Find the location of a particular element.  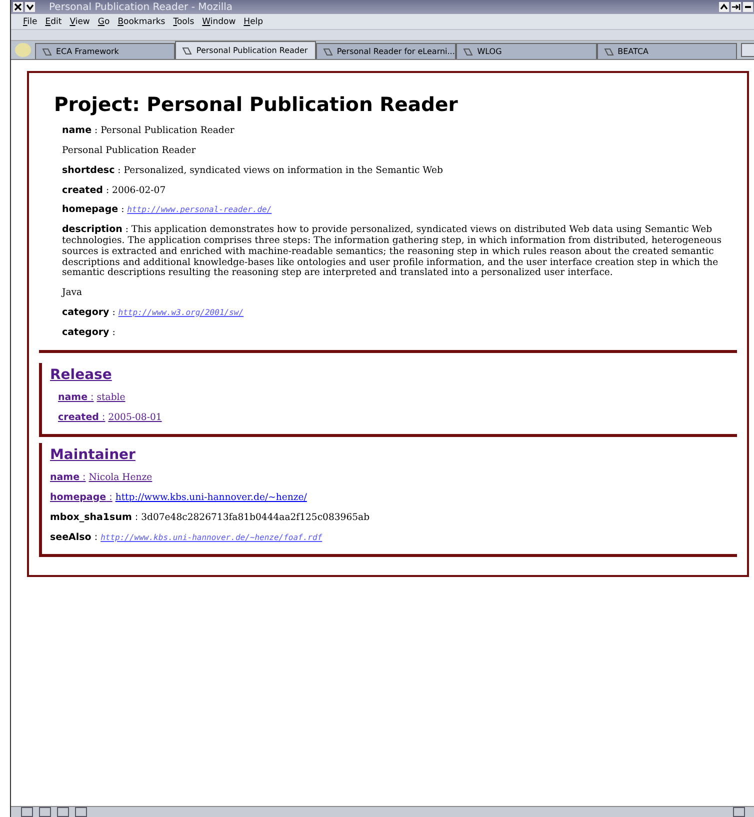

property-label: seeAlso : is located at coordinates (74, 537).